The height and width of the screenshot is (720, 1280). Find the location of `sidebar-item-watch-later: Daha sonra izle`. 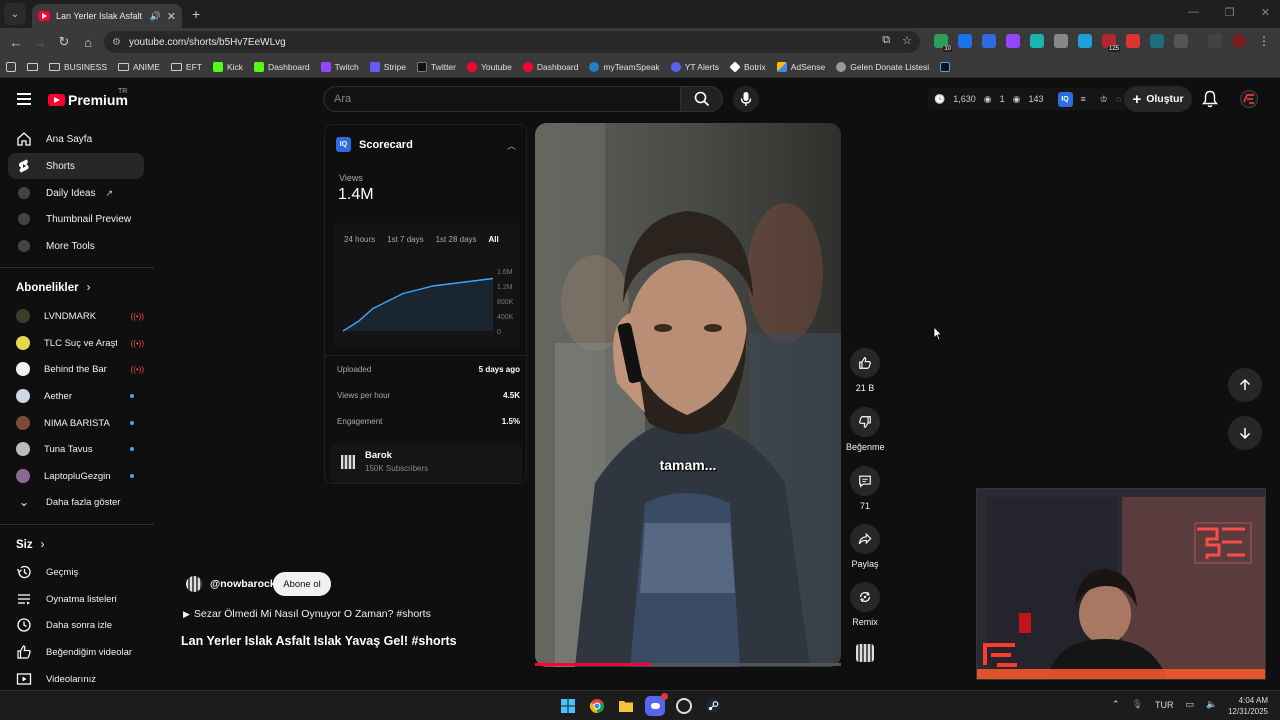

sidebar-item-watch-later: Daha sonra izle is located at coordinates (76, 625).